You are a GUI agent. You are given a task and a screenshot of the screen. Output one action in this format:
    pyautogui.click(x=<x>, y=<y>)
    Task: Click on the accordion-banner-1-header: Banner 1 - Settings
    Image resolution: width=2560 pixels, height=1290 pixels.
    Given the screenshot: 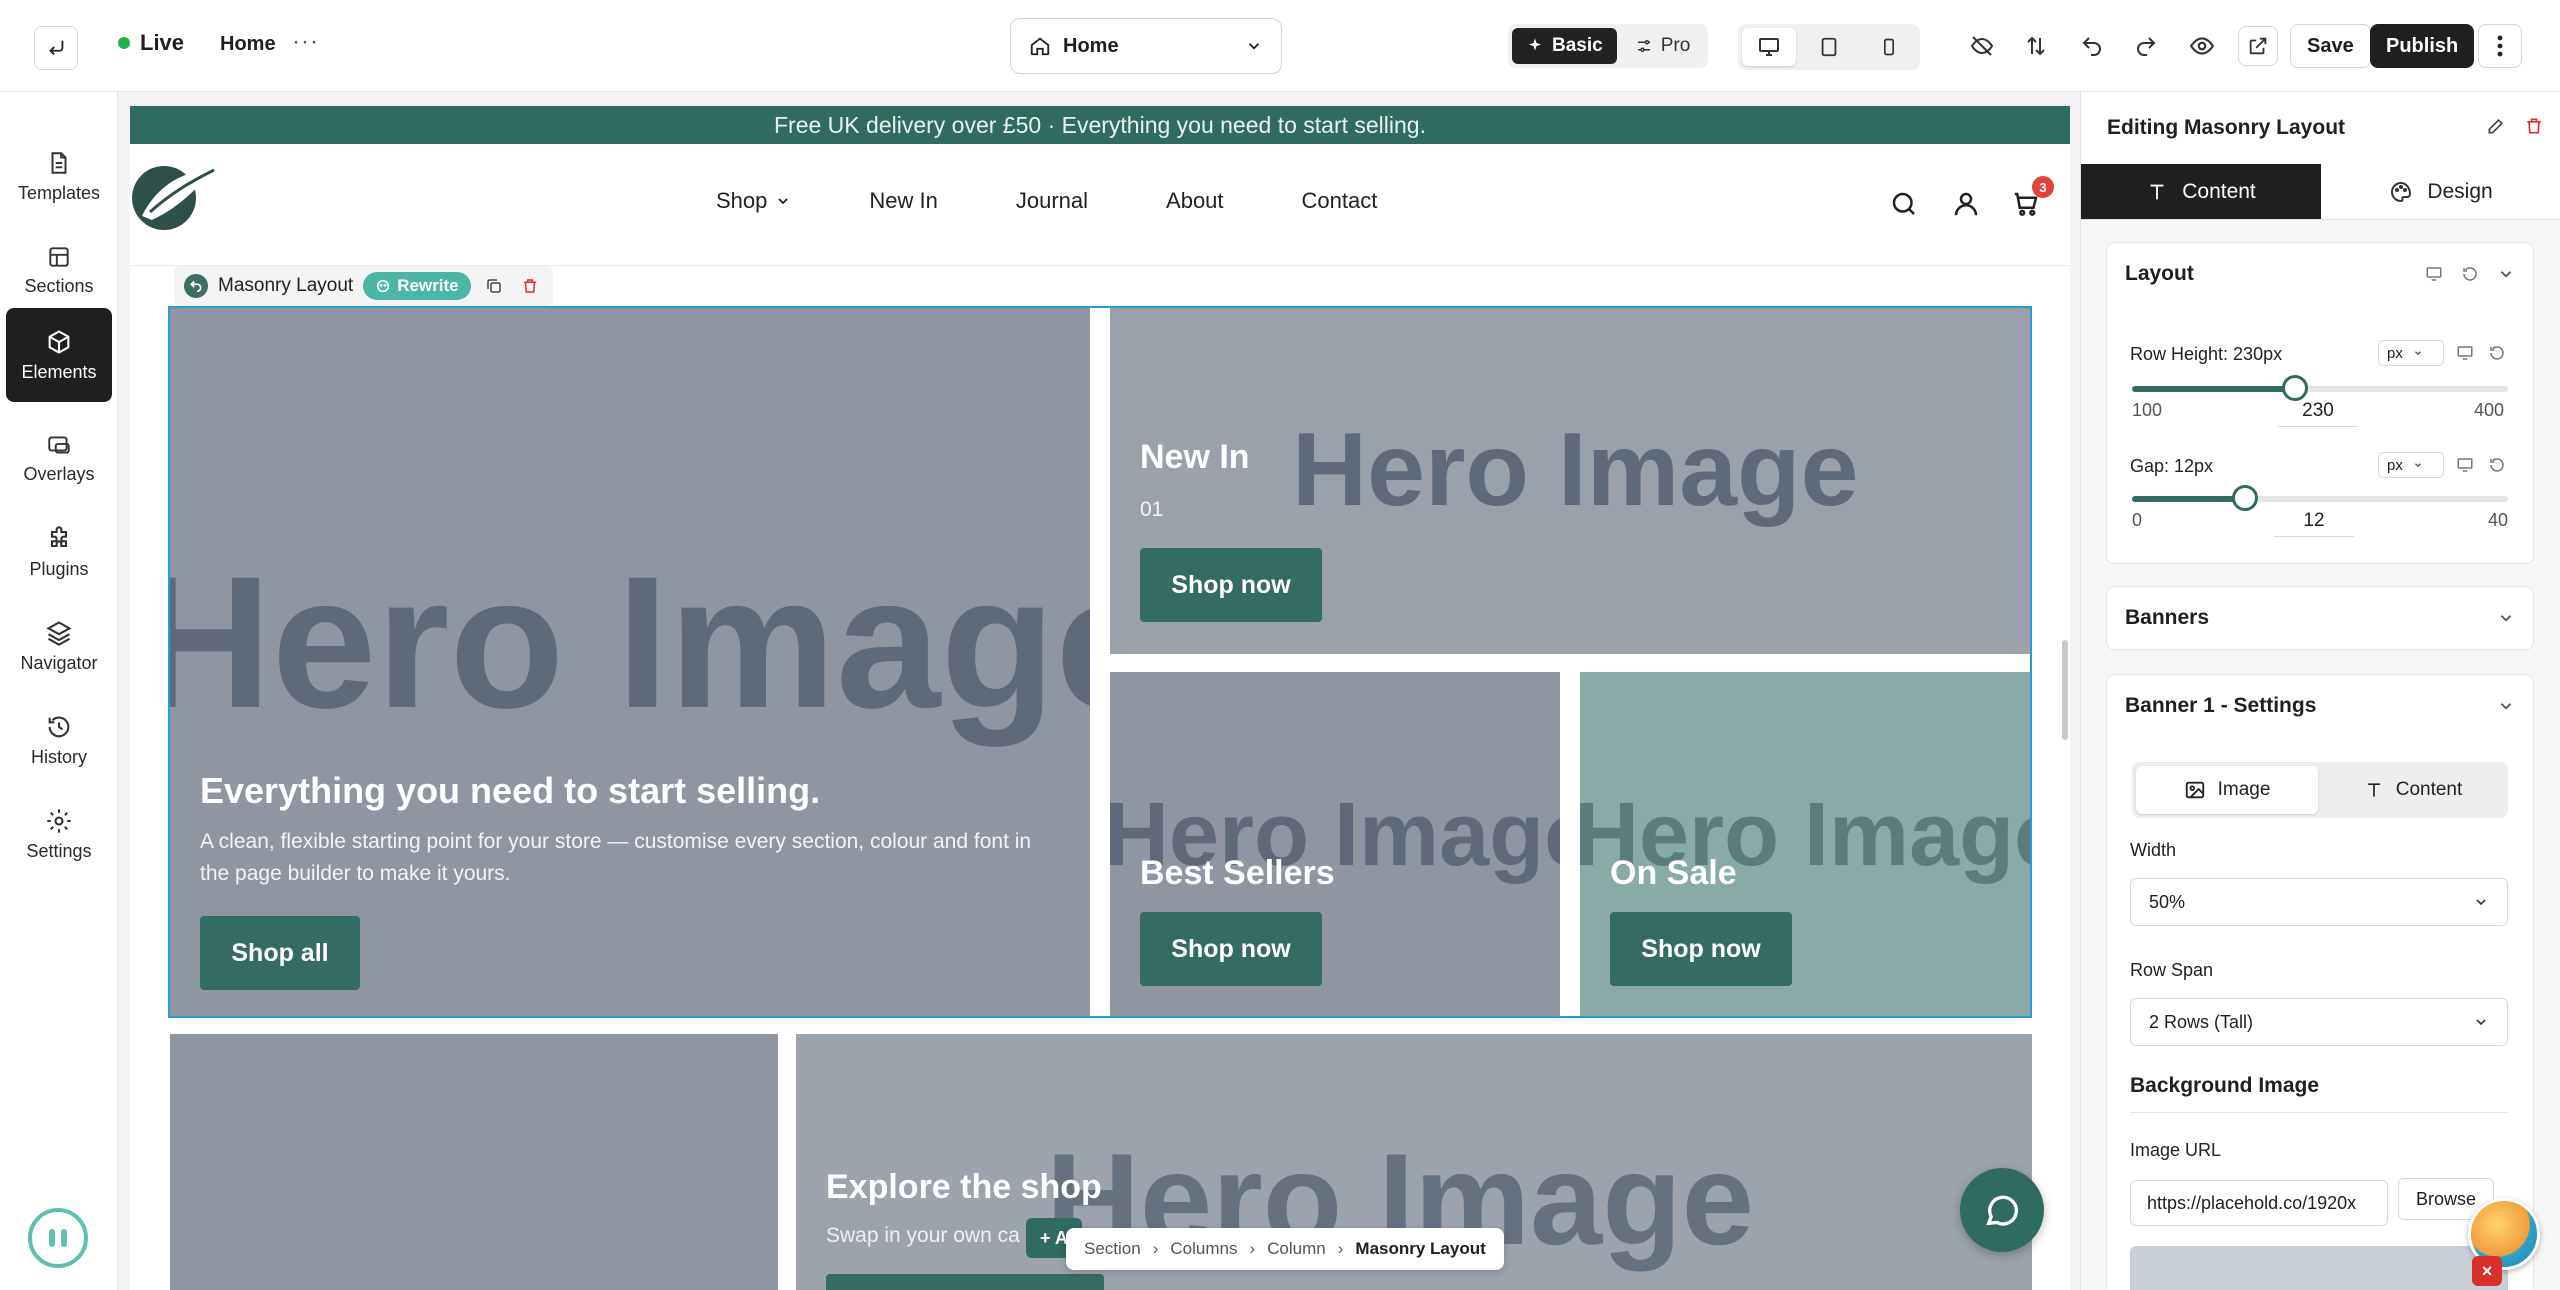 What is the action you would take?
    pyautogui.click(x=2320, y=706)
    